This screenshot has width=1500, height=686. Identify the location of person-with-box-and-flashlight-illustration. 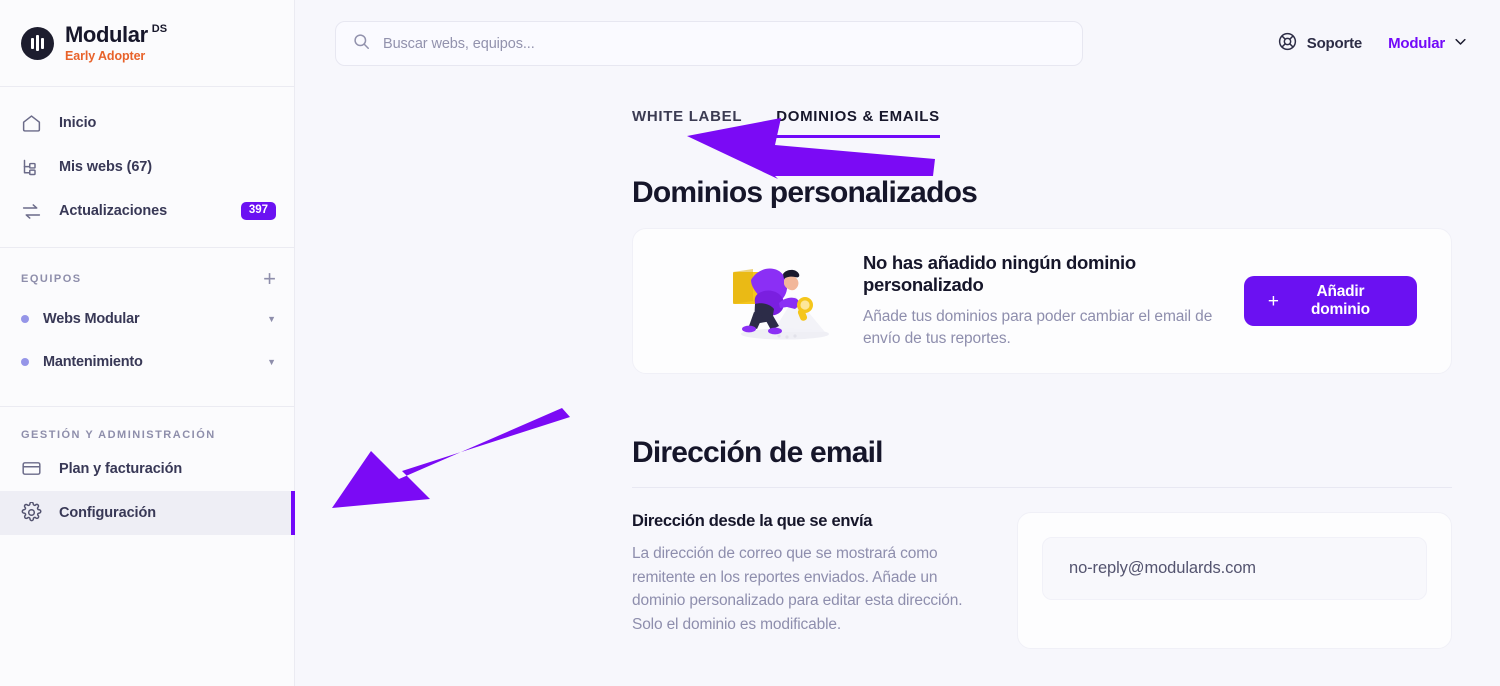
(784, 301).